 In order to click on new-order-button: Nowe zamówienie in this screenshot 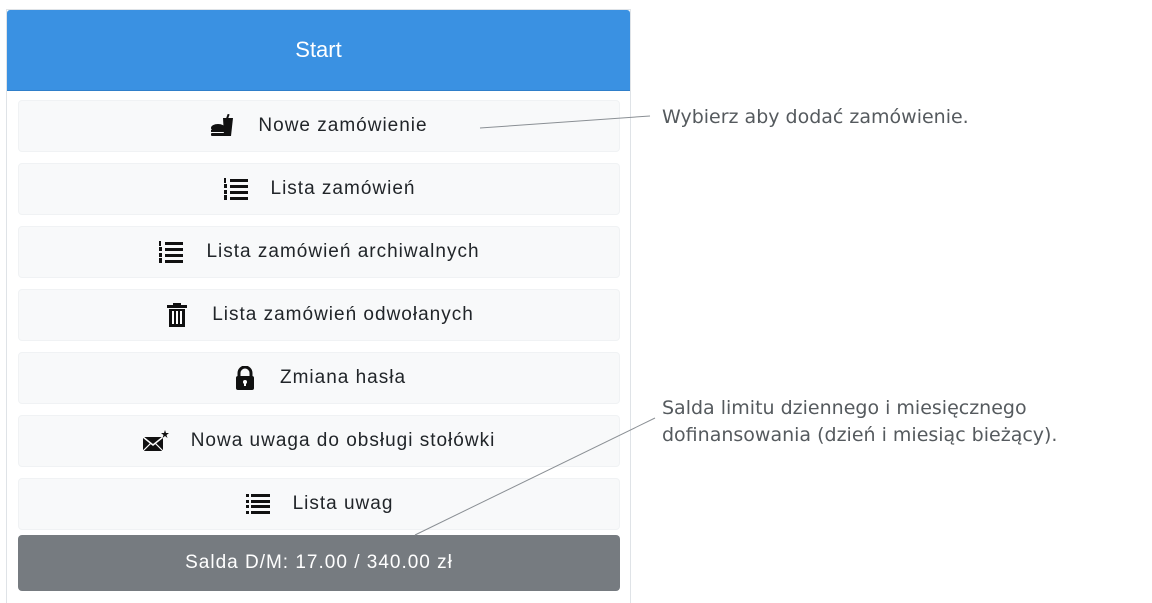, I will do `click(319, 126)`.